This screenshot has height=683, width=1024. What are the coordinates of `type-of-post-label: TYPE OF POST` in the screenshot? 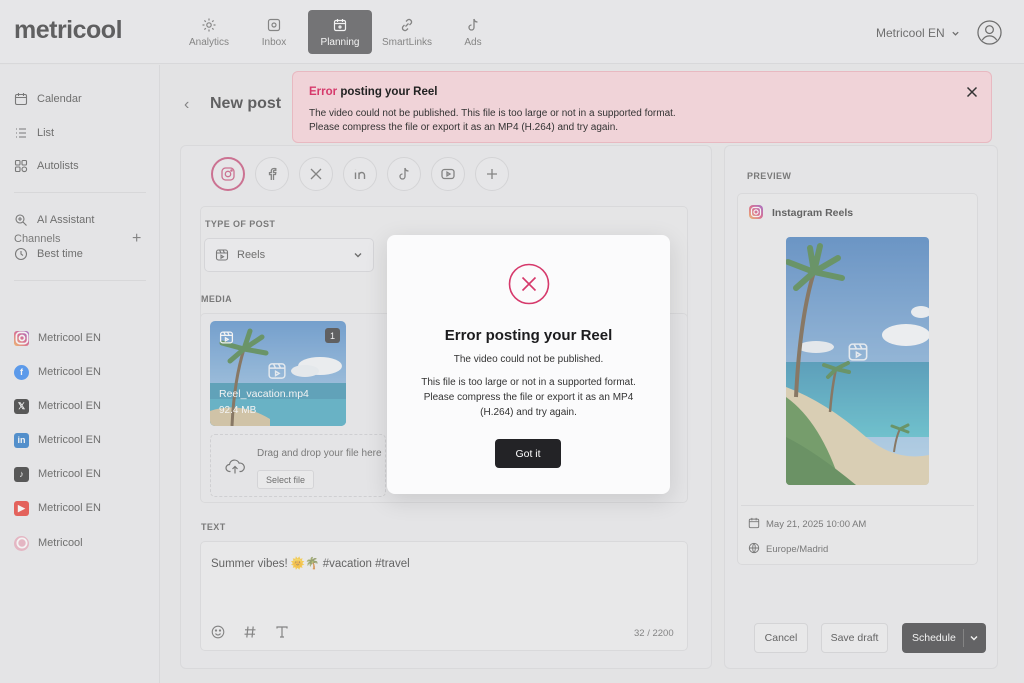 It's located at (240, 224).